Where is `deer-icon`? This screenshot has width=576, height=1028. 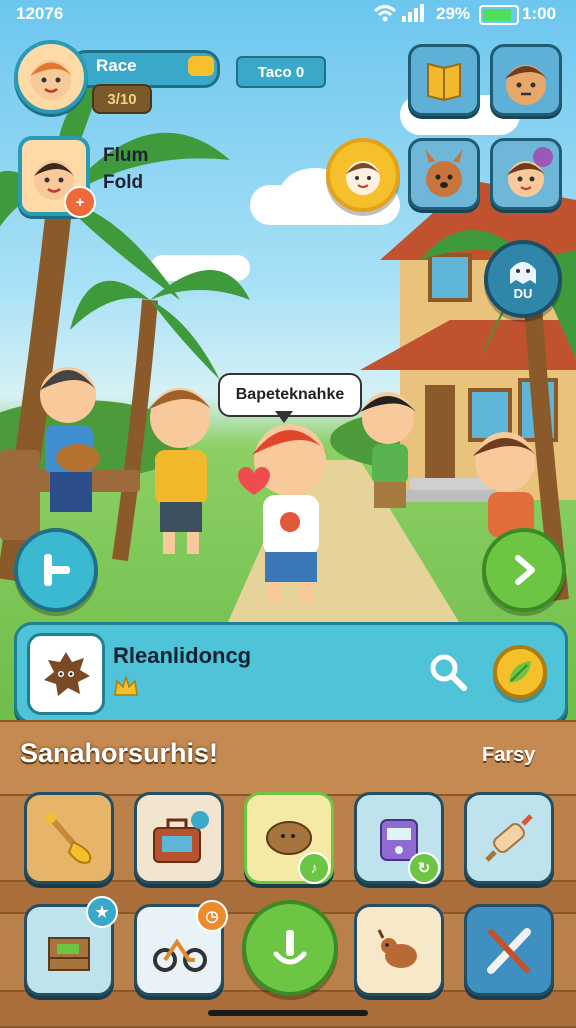 deer-icon is located at coordinates (397, 948).